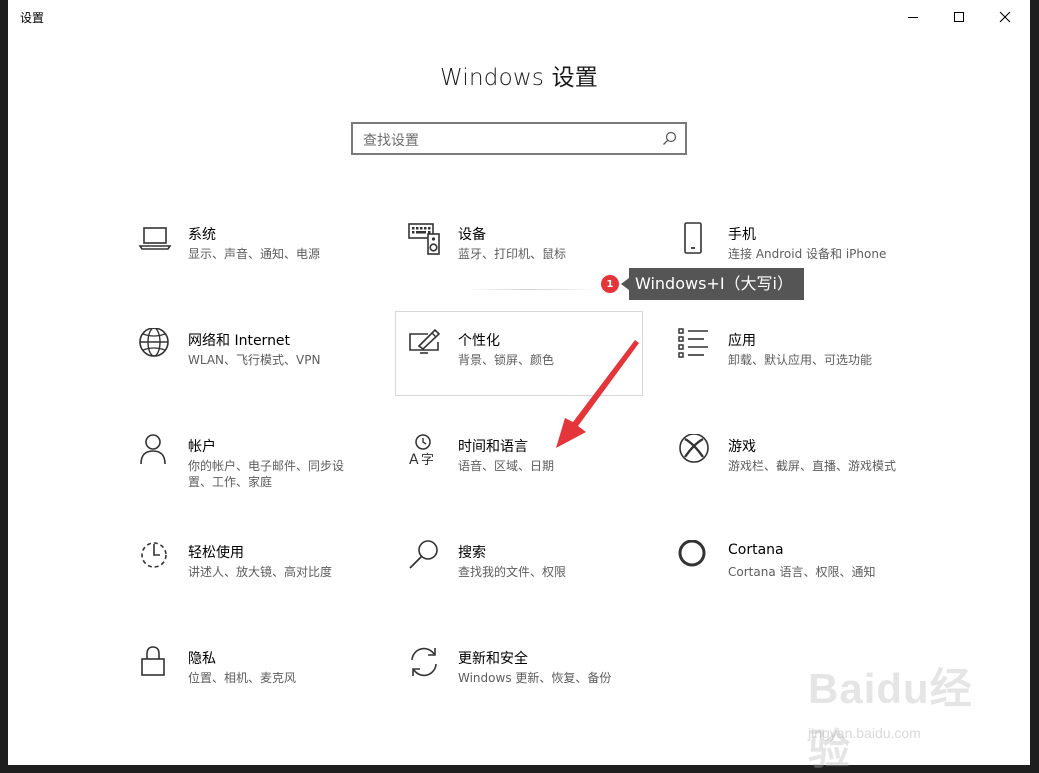  I want to click on sync-icon, so click(424, 662).